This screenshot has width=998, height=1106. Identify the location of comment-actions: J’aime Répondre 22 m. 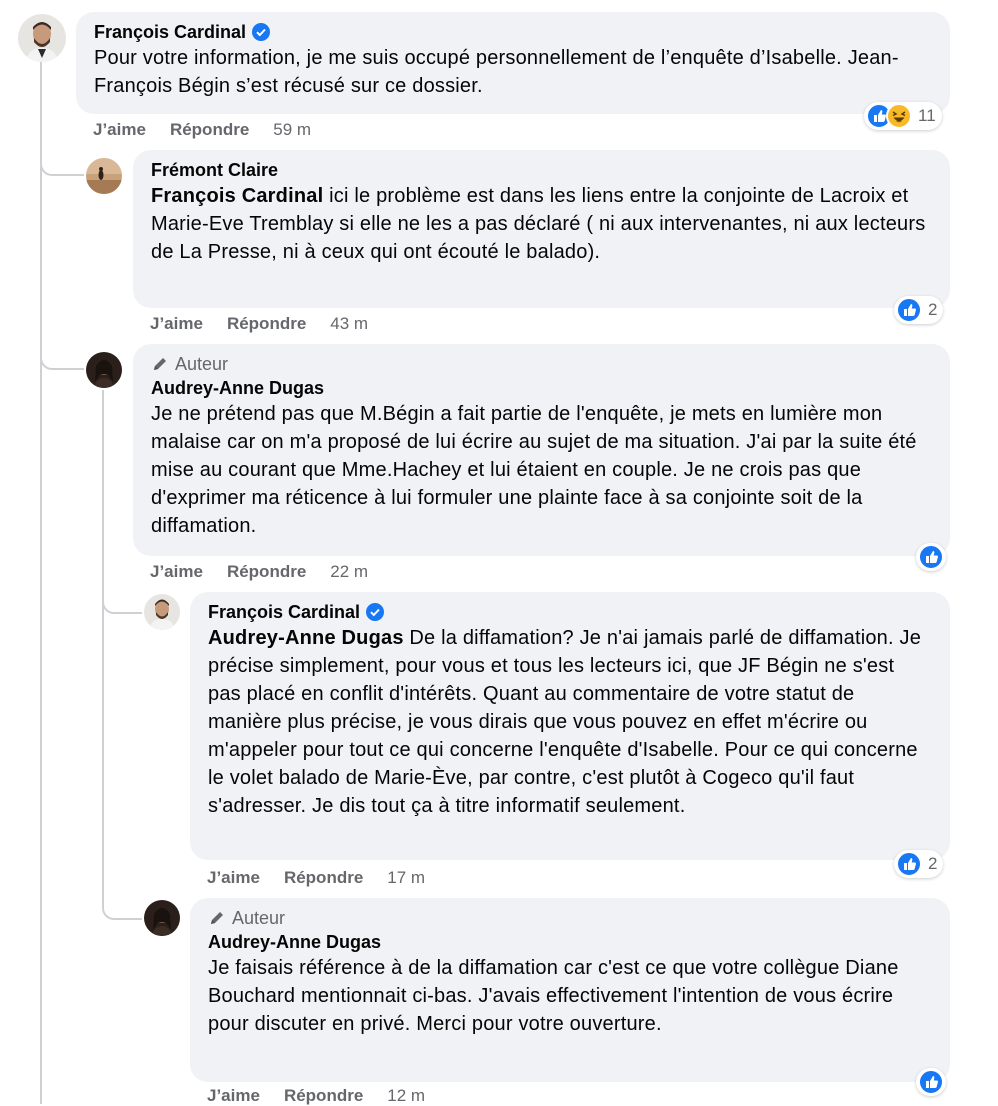
(259, 572).